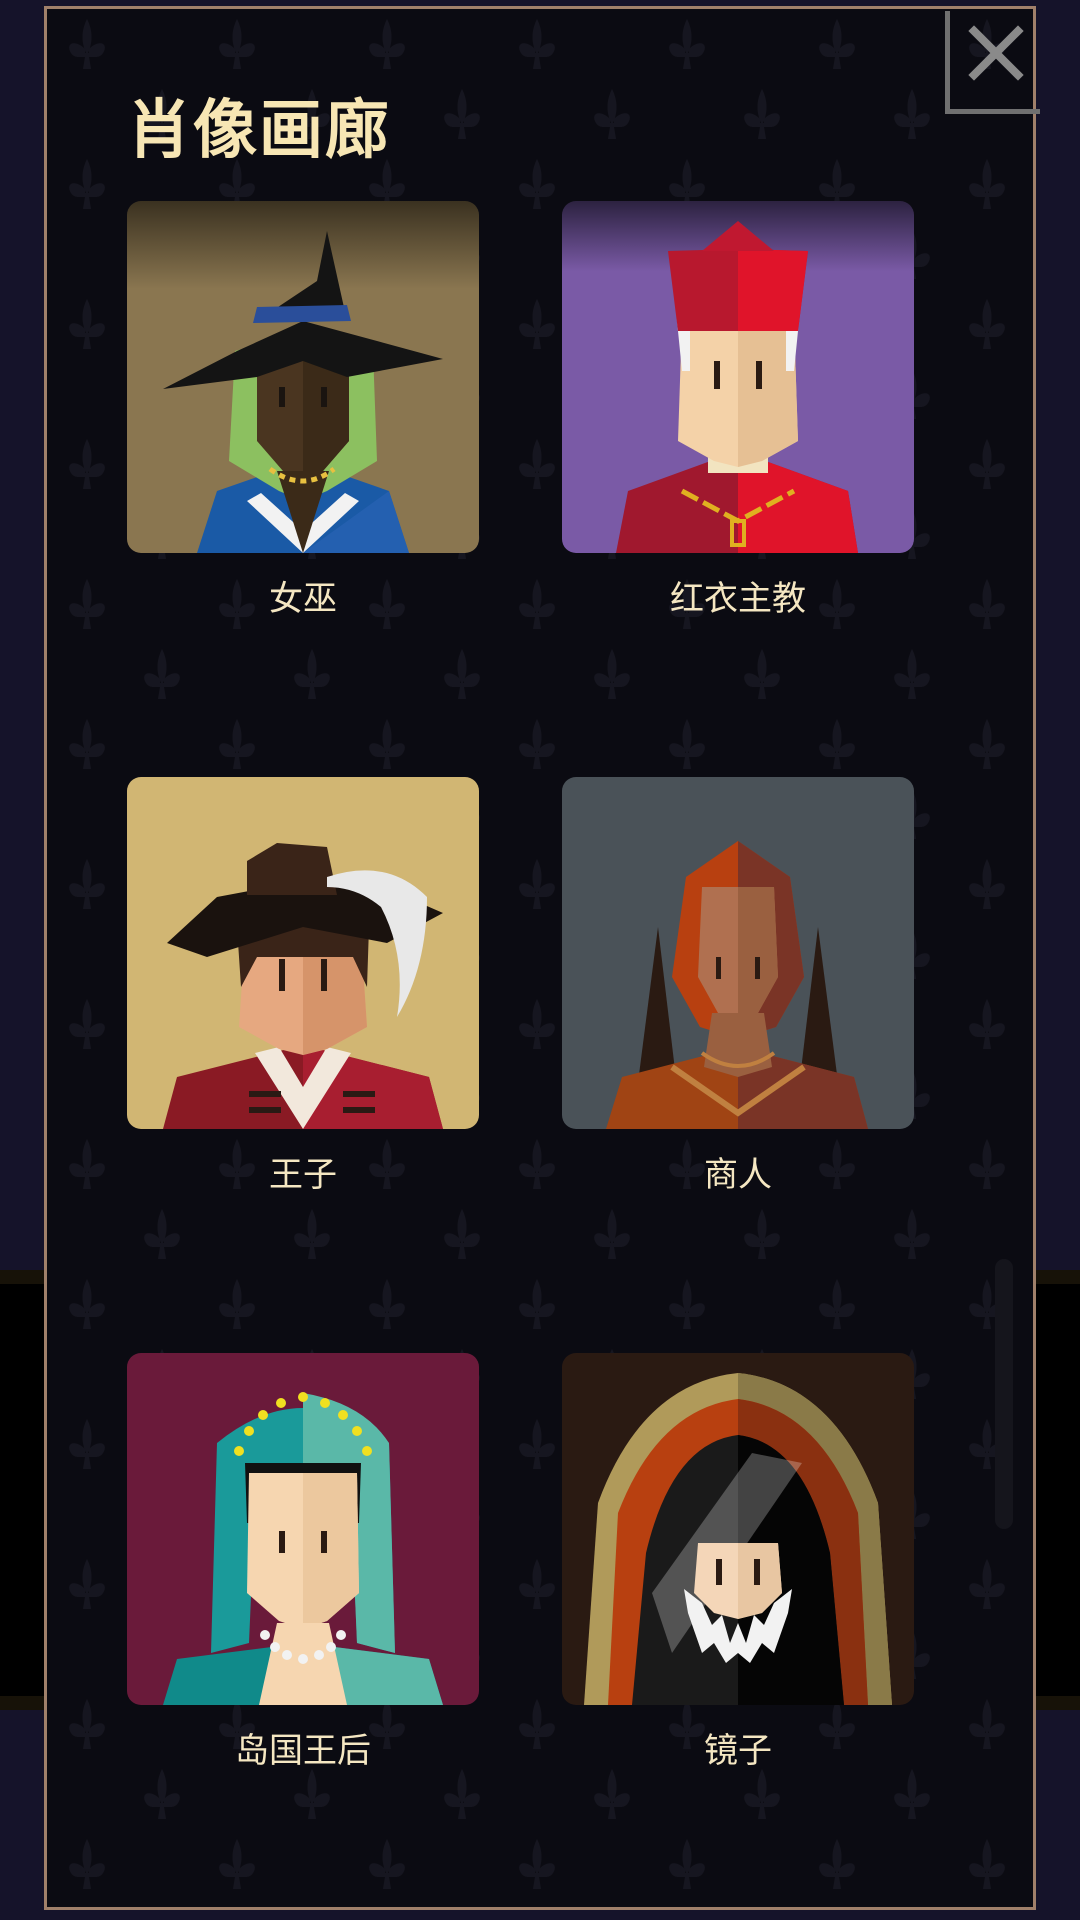  Describe the element at coordinates (738, 377) in the screenshot. I see `cardinal-portrait` at that location.